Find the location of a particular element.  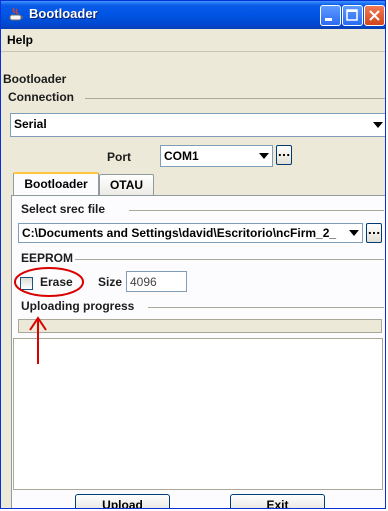

erase-highlight-ellipse is located at coordinates (49, 282).